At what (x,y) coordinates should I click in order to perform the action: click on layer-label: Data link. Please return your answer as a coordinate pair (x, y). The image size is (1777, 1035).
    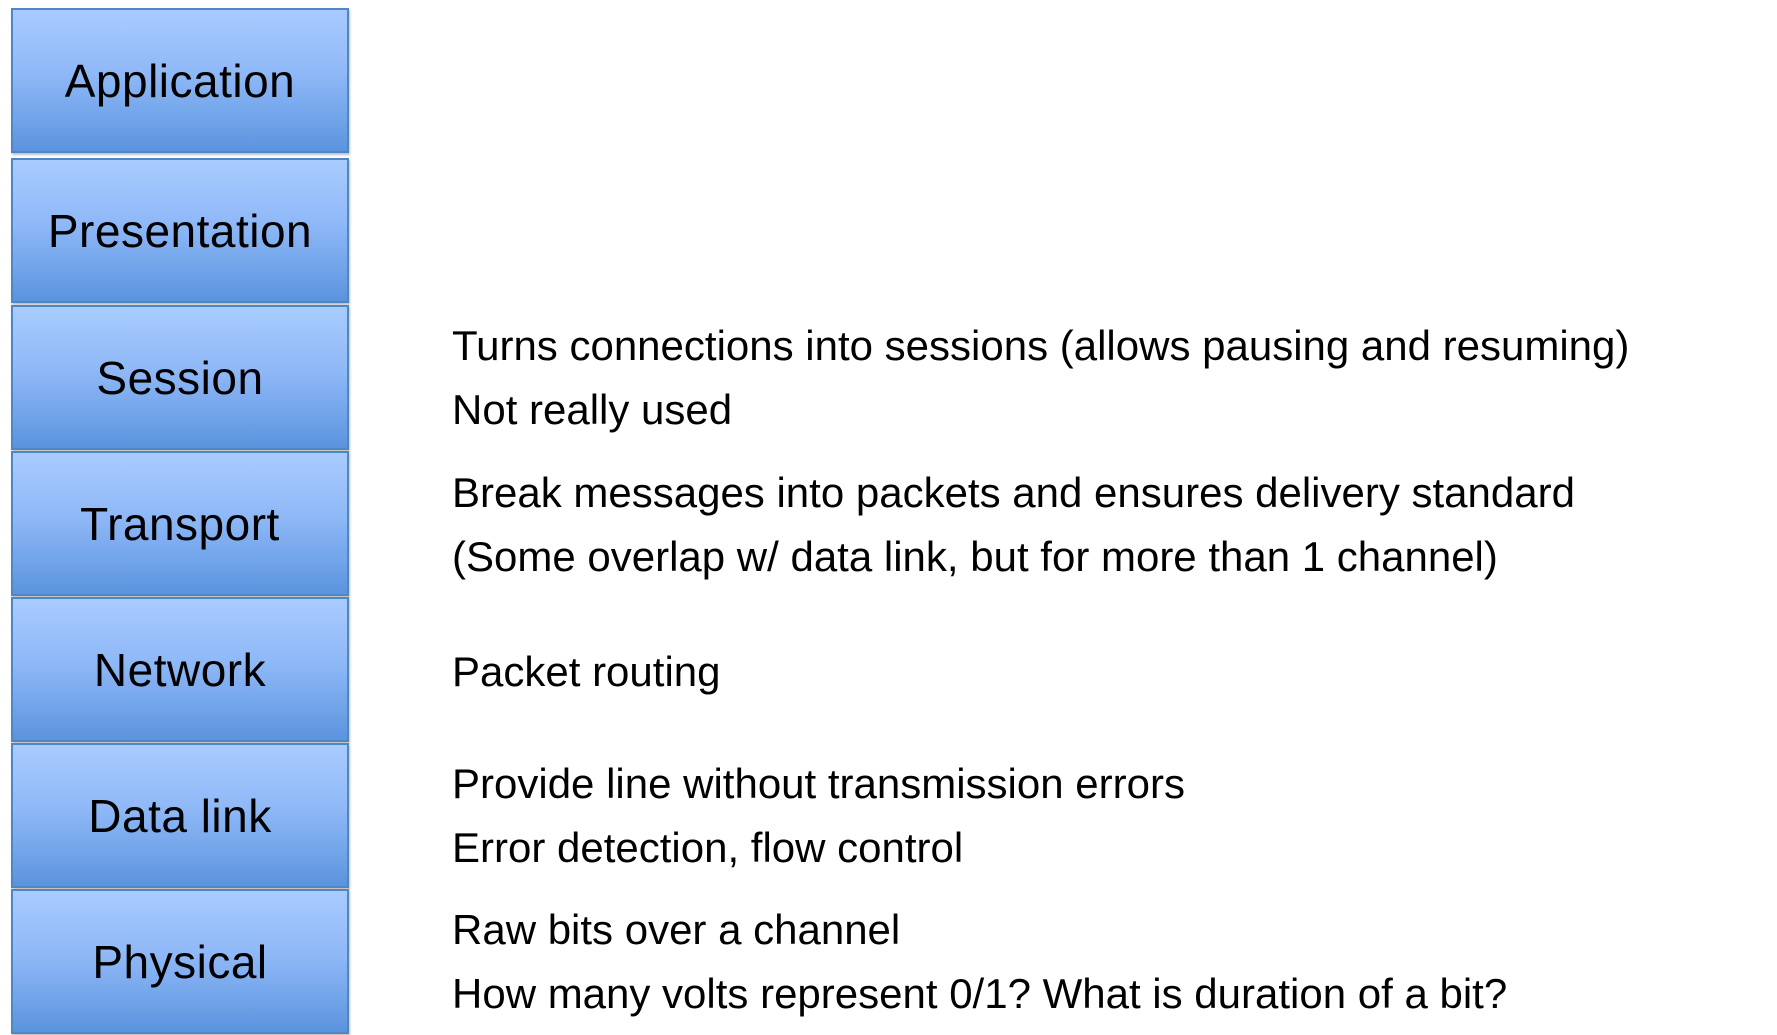
    Looking at the image, I should click on (180, 815).